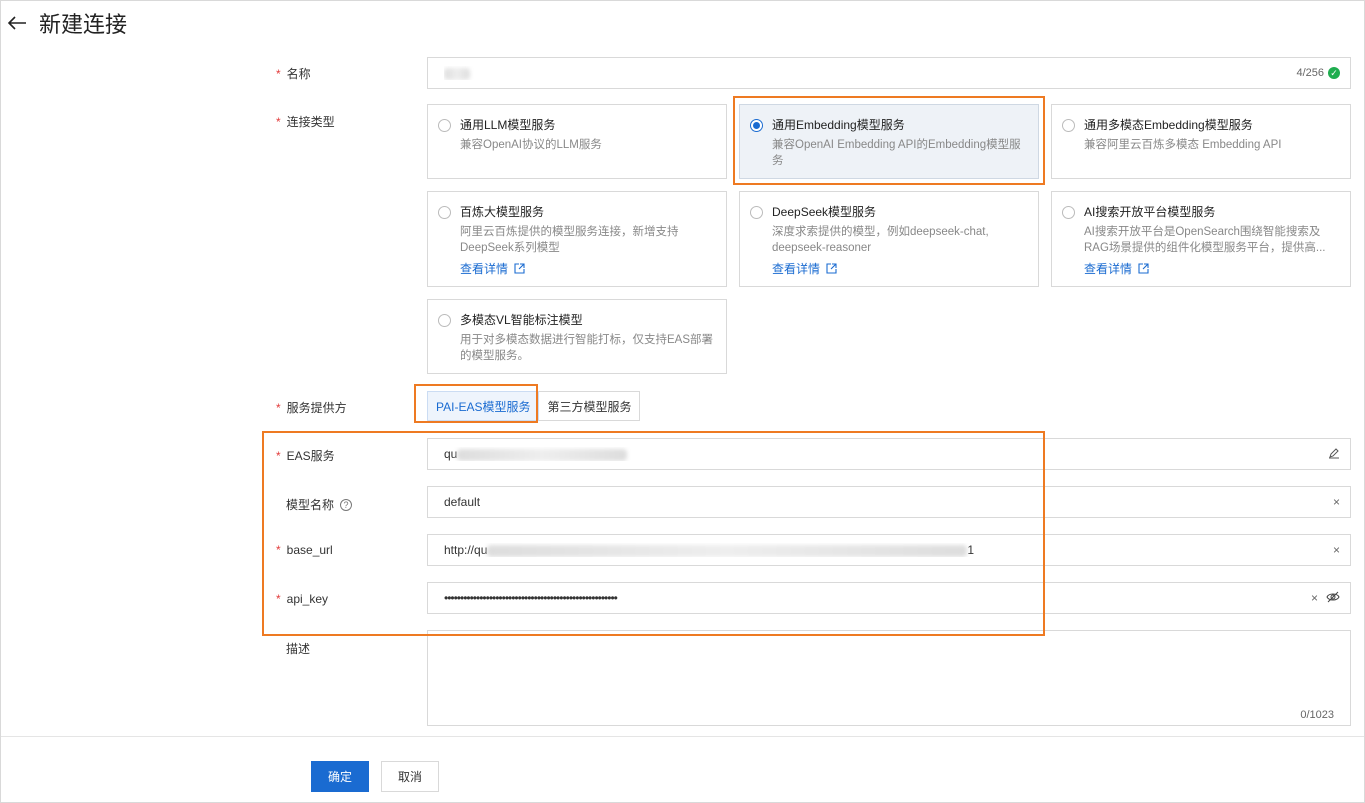  I want to click on confirm-button: 确定, so click(340, 776).